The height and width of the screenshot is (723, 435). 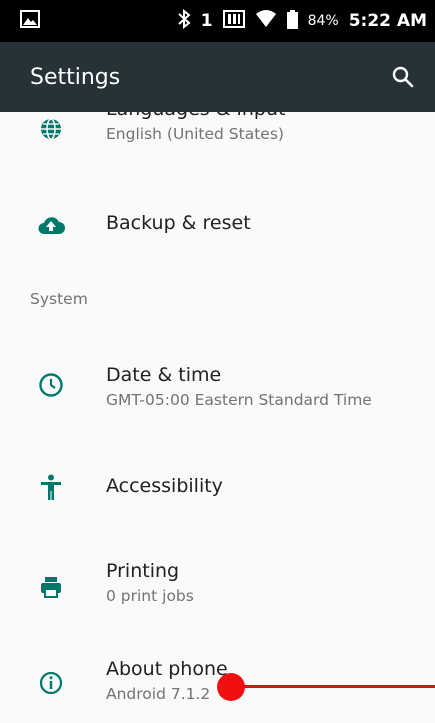 What do you see at coordinates (51, 487) in the screenshot?
I see `accessibility-icon` at bounding box center [51, 487].